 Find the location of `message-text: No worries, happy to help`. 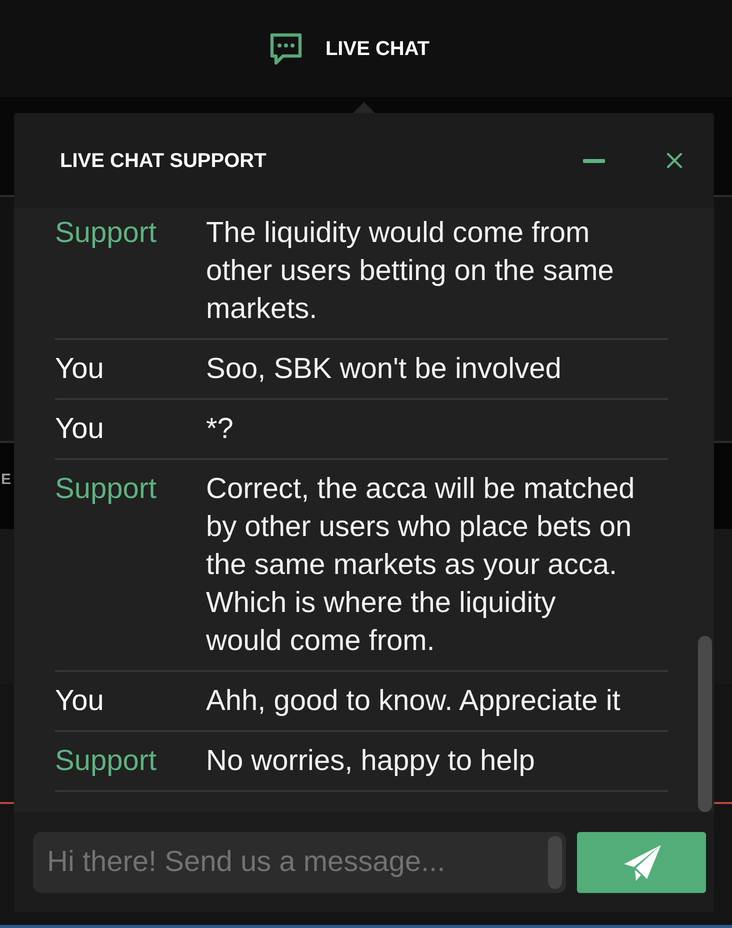

message-text: No worries, happy to help is located at coordinates (371, 761).